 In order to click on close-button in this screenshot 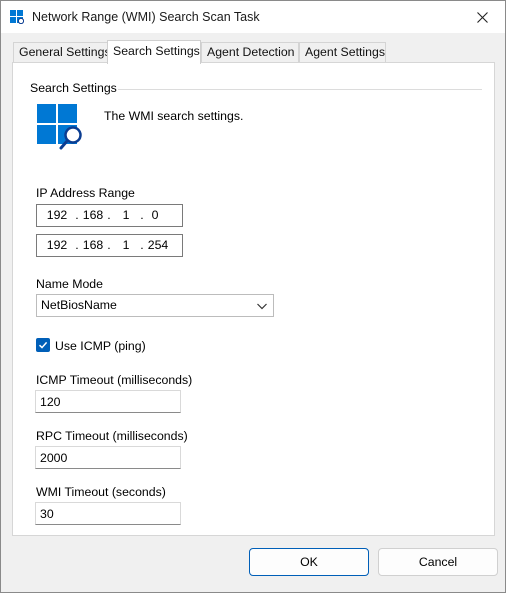, I will do `click(482, 17)`.